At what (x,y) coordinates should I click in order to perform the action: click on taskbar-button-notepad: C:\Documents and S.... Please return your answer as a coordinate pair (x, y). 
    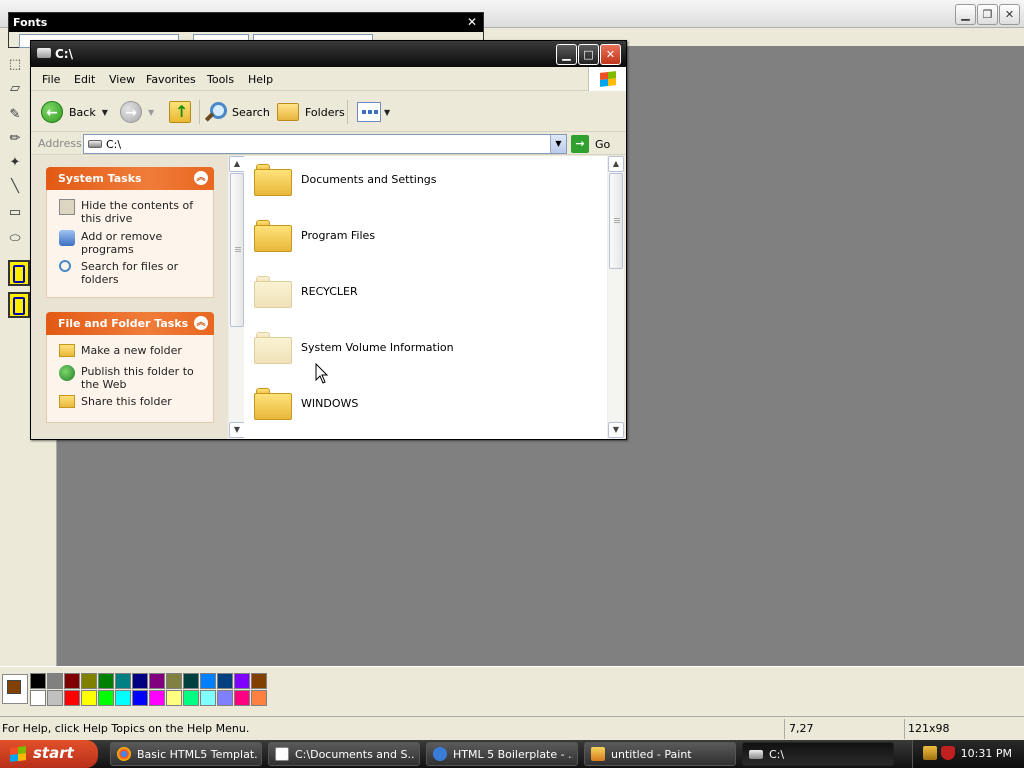
    Looking at the image, I should click on (344, 754).